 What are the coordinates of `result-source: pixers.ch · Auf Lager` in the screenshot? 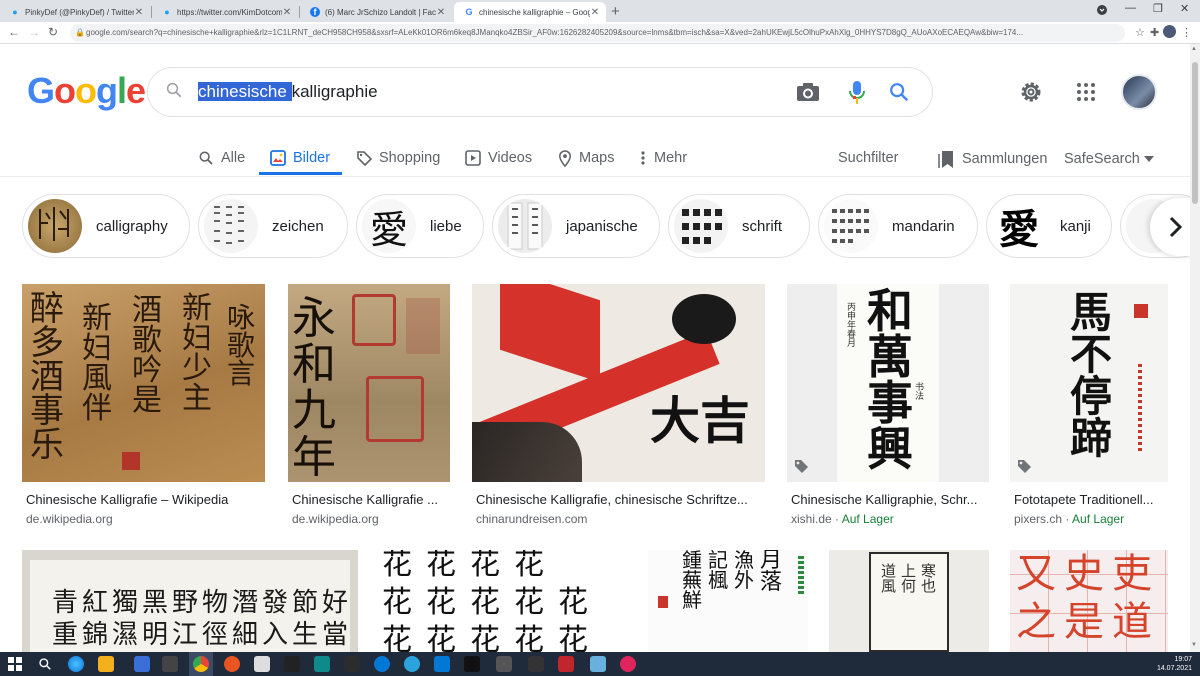 It's located at (1069, 519).